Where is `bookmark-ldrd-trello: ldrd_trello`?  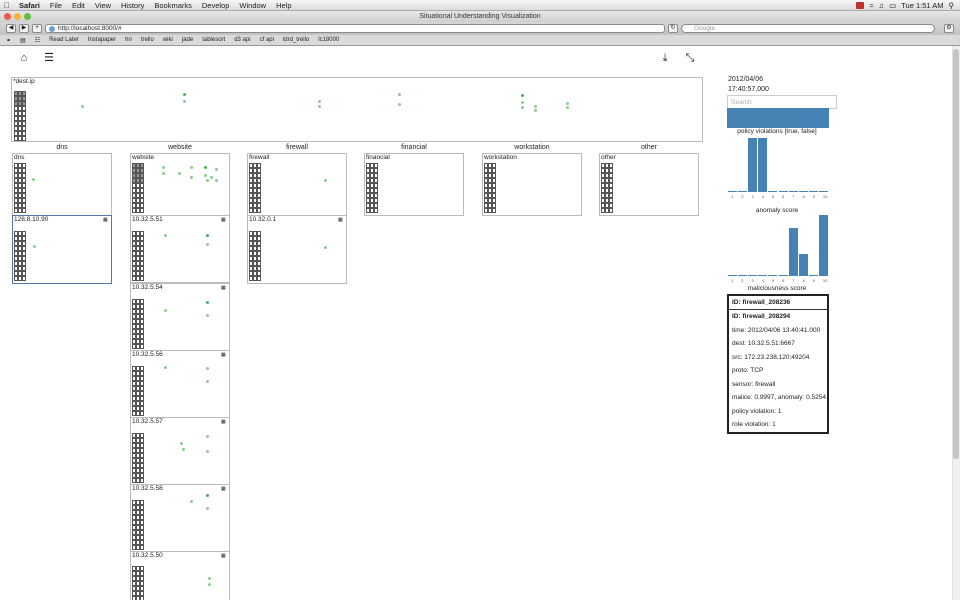 bookmark-ldrd-trello: ldrd_trello is located at coordinates (296, 40).